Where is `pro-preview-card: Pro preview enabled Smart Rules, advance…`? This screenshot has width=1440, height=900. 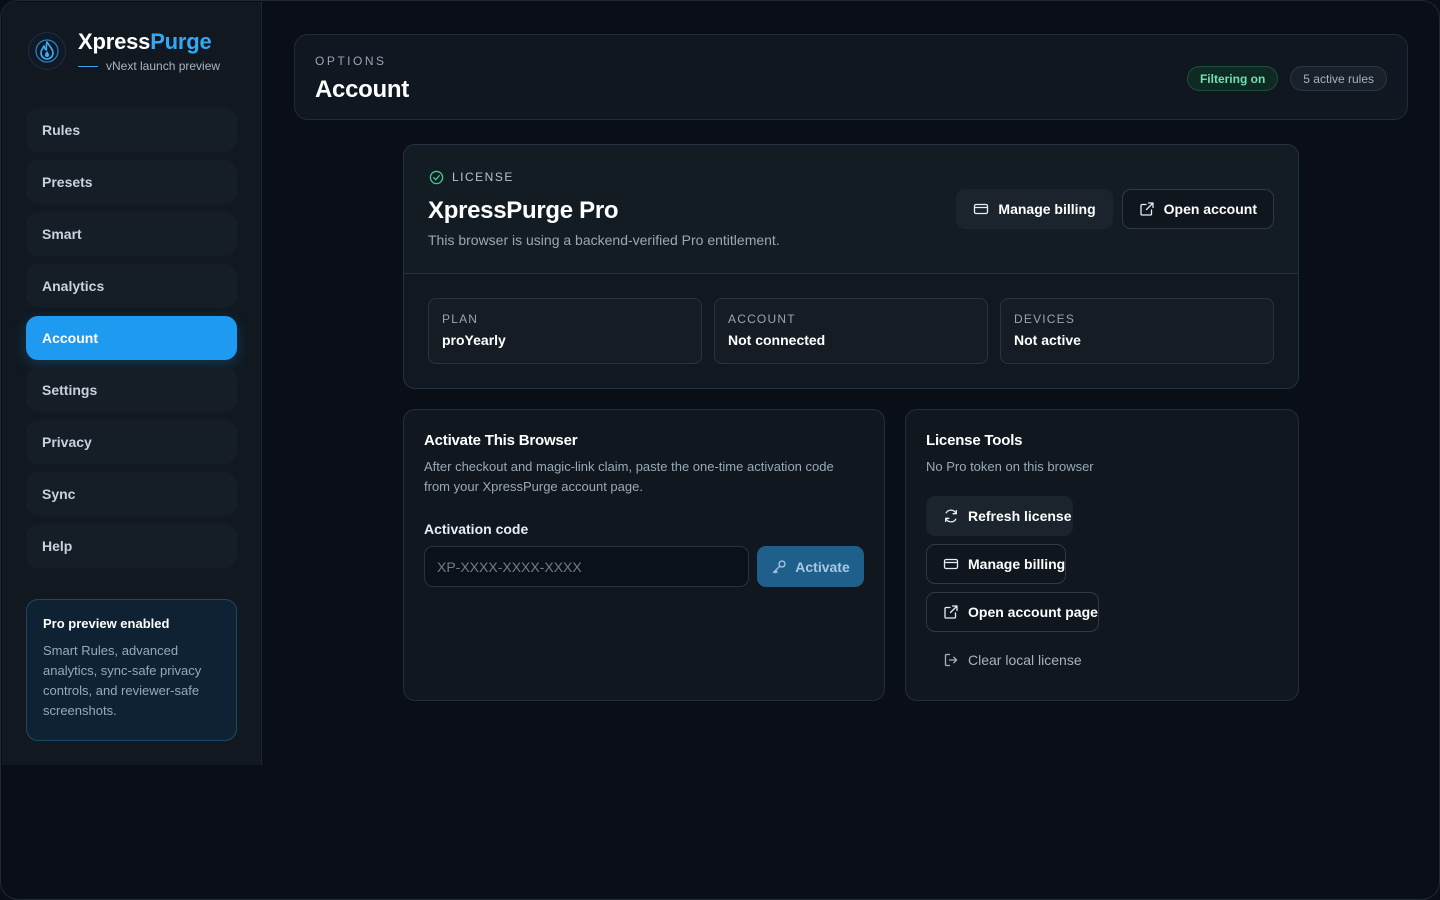 pro-preview-card: Pro preview enabled Smart Rules, advance… is located at coordinates (131, 670).